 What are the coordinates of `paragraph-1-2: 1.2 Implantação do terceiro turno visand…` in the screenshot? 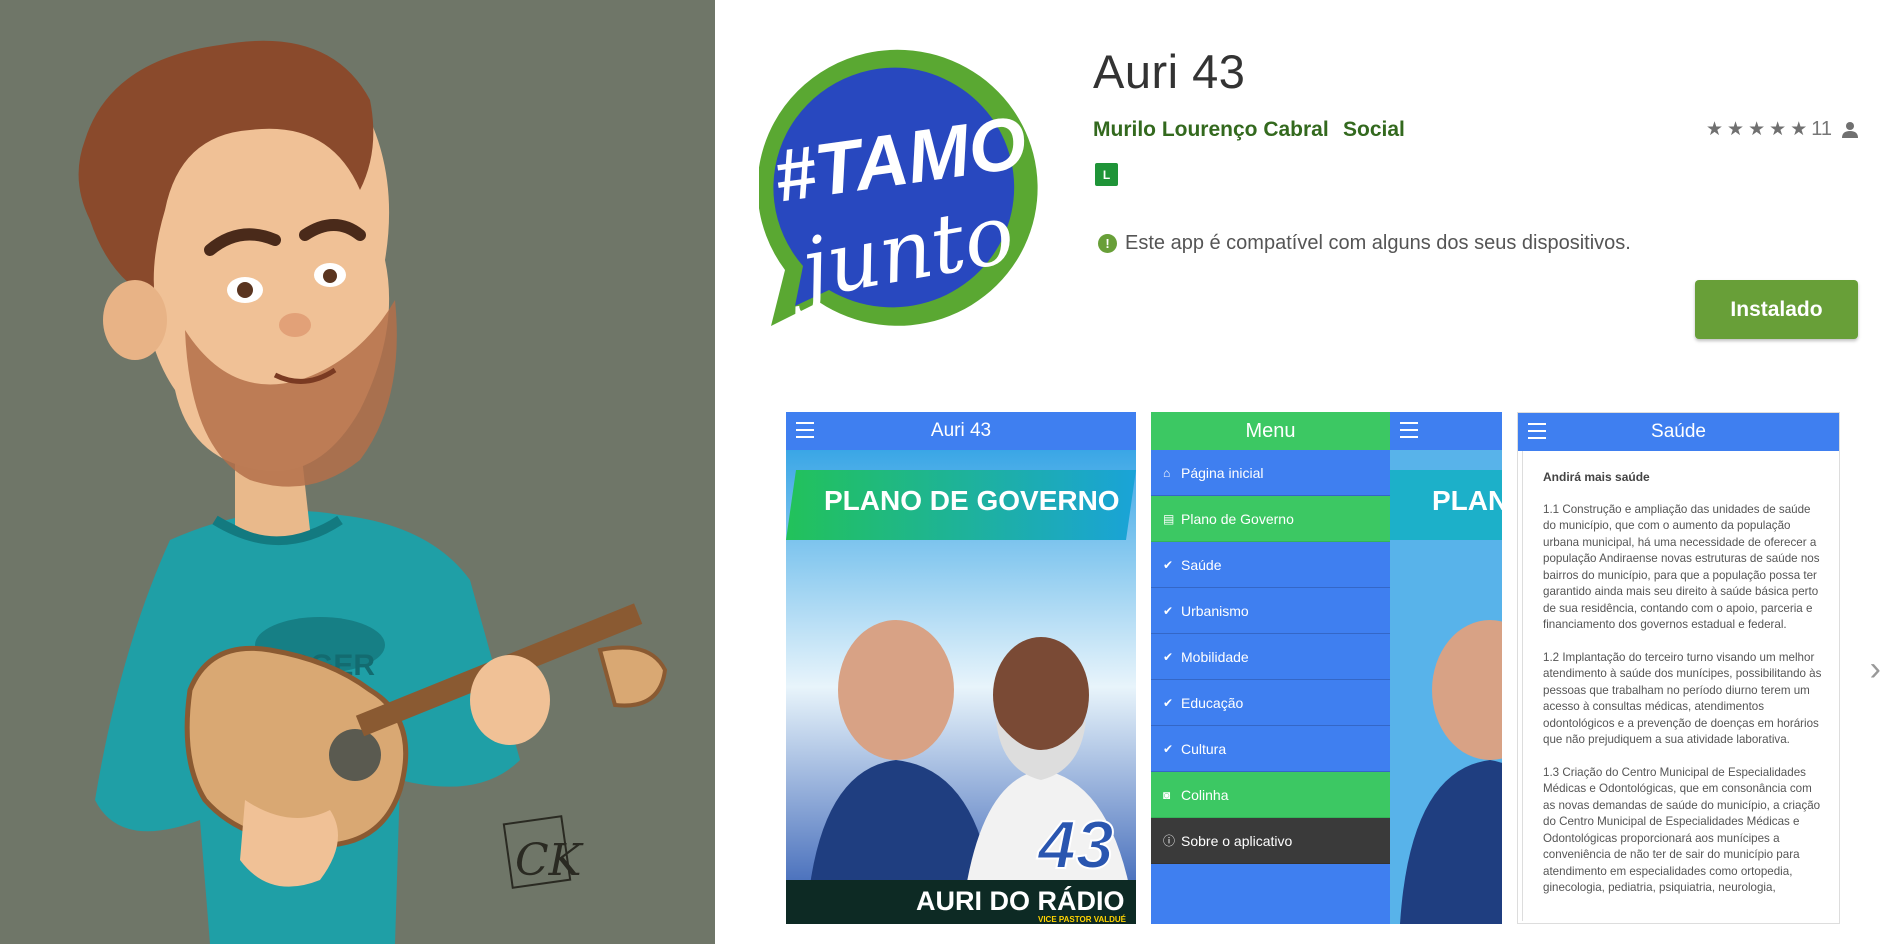 It's located at (1682, 698).